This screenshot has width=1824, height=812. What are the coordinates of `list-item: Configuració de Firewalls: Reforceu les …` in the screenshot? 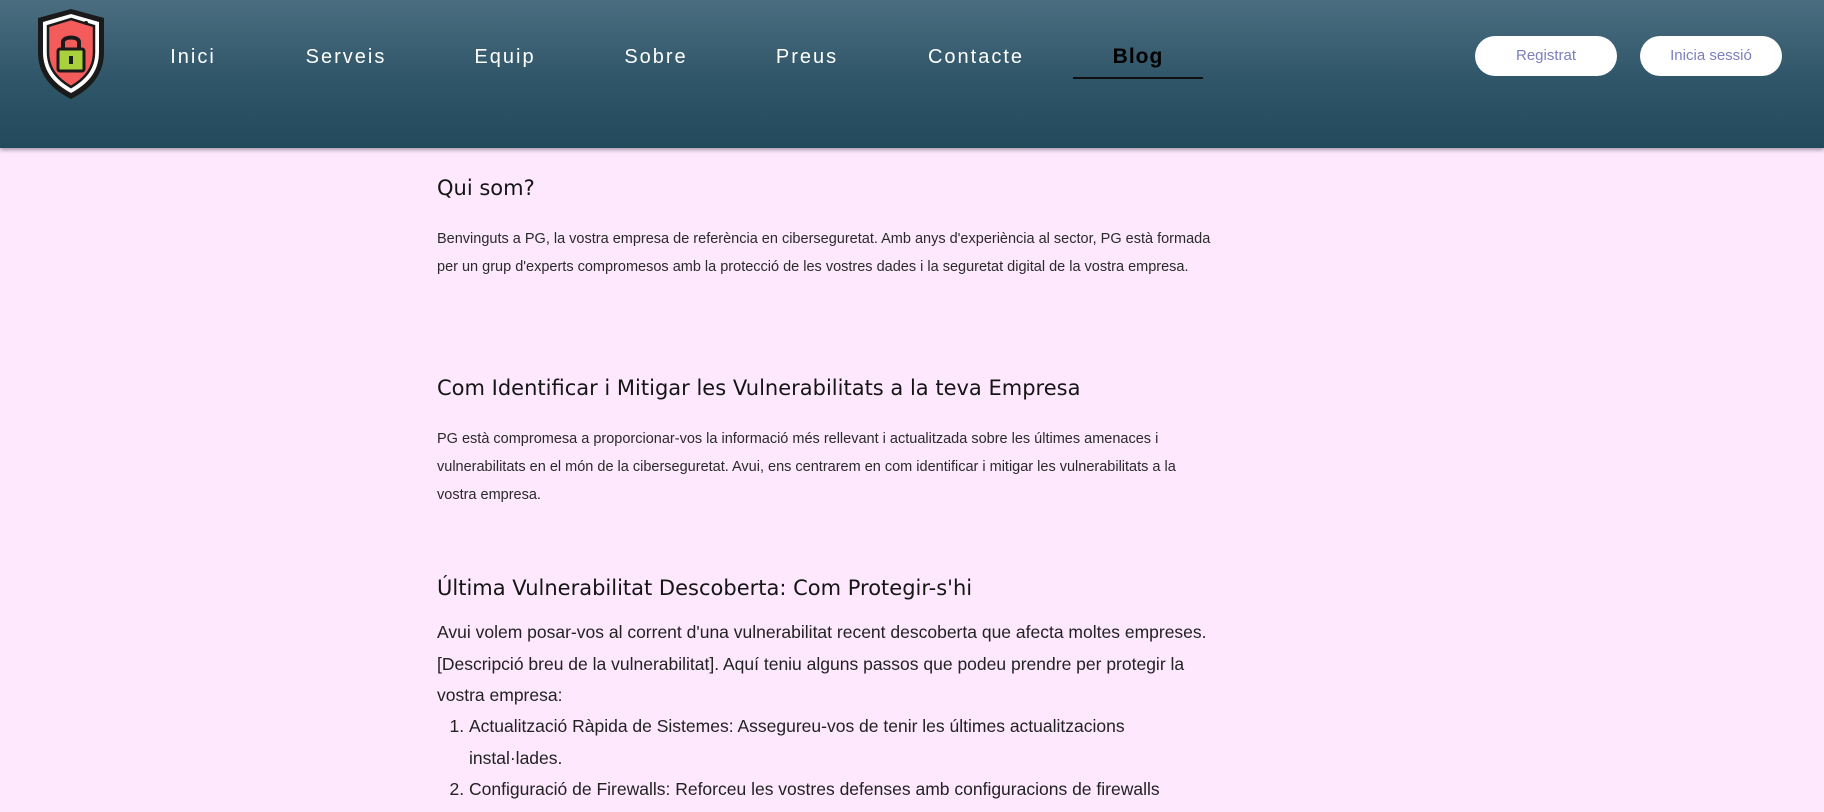 It's located at (843, 790).